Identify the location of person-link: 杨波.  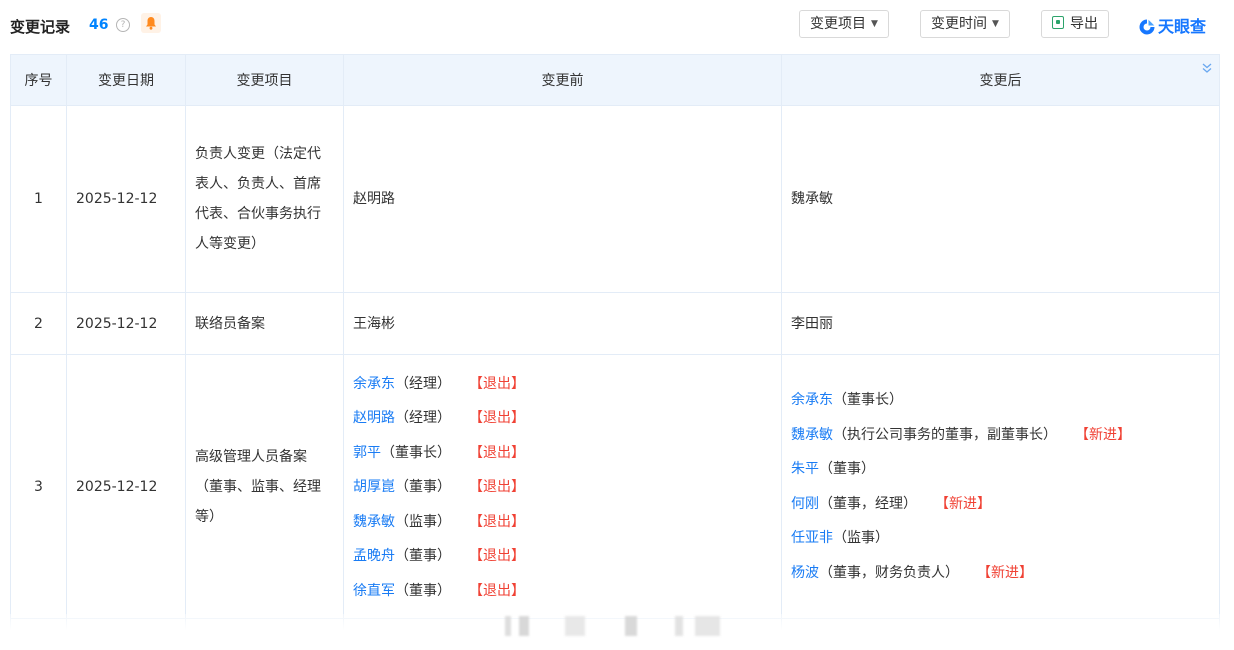
(805, 573).